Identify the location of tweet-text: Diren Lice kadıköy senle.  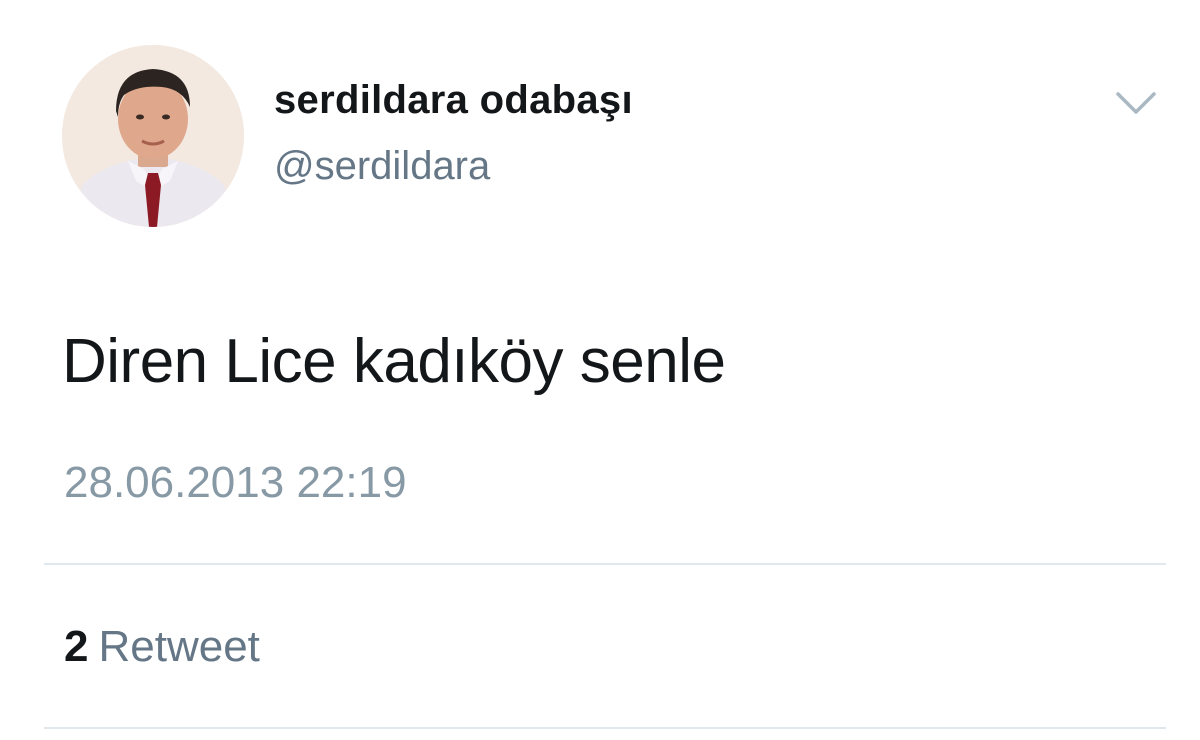
(394, 361).